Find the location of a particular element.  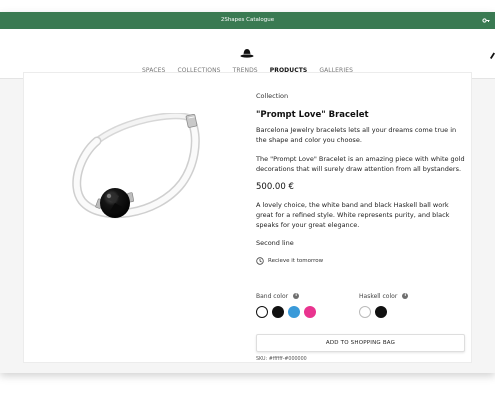

band-color-swatches is located at coordinates (286, 312).